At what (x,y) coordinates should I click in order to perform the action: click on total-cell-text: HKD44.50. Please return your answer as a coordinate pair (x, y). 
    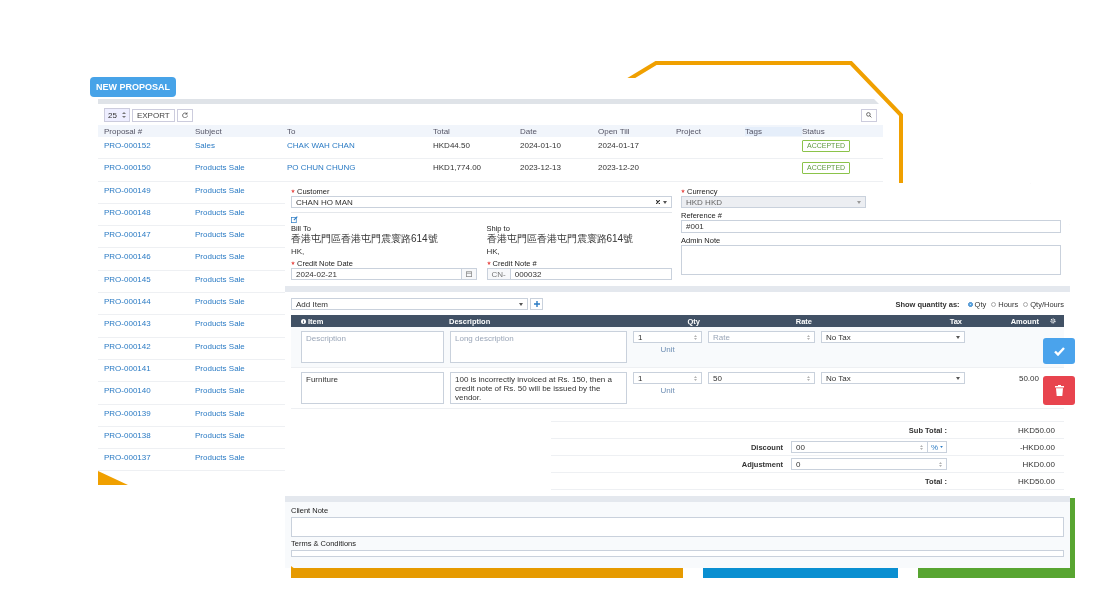
    Looking at the image, I should click on (452, 145).